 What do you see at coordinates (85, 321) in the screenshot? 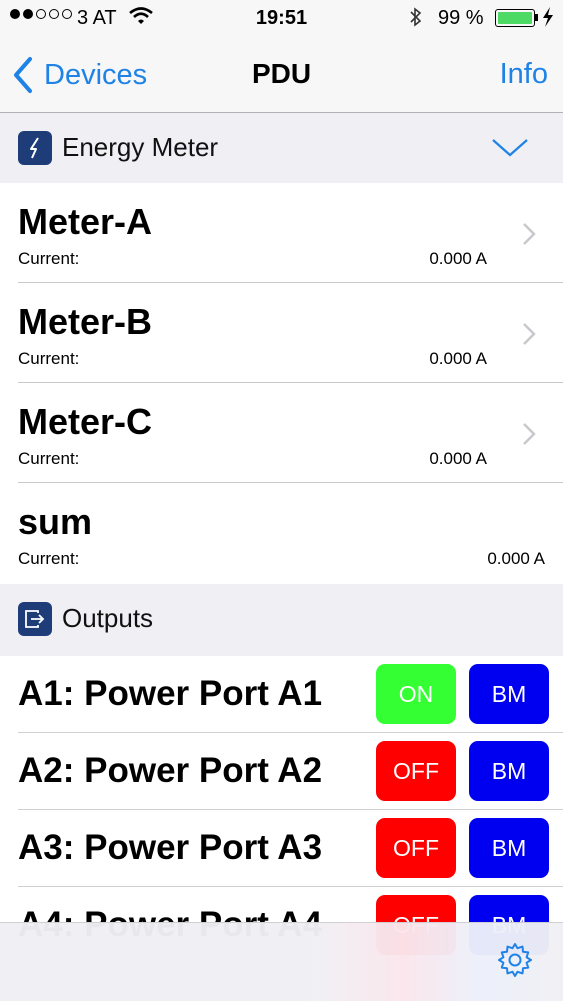
I see `meter-name: Meter-B` at bounding box center [85, 321].